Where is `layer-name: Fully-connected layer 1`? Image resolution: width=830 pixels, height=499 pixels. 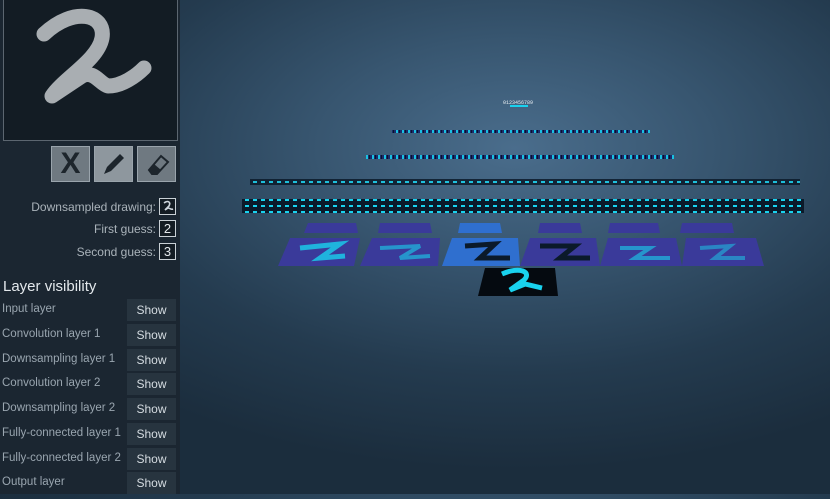
layer-name: Fully-connected layer 1 is located at coordinates (61, 433).